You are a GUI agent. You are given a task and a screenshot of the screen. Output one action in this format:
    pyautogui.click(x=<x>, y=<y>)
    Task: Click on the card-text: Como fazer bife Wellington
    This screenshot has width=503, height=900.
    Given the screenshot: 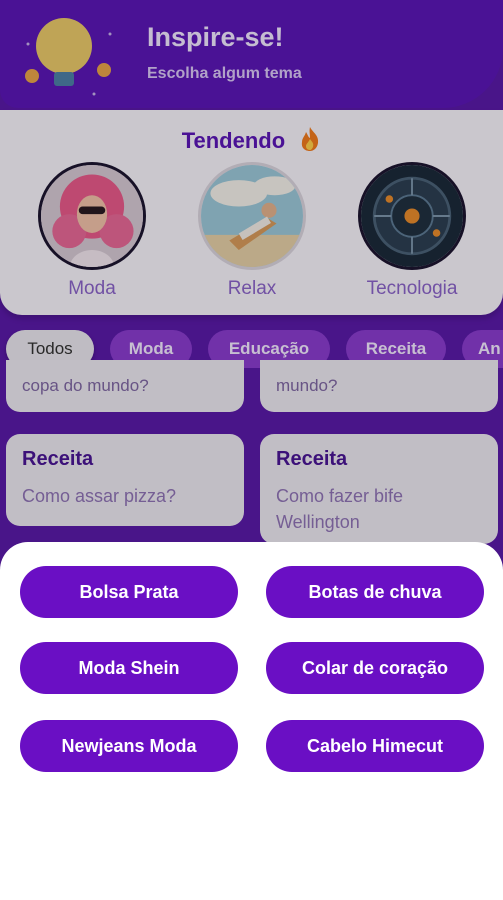 What is the action you would take?
    pyautogui.click(x=340, y=509)
    